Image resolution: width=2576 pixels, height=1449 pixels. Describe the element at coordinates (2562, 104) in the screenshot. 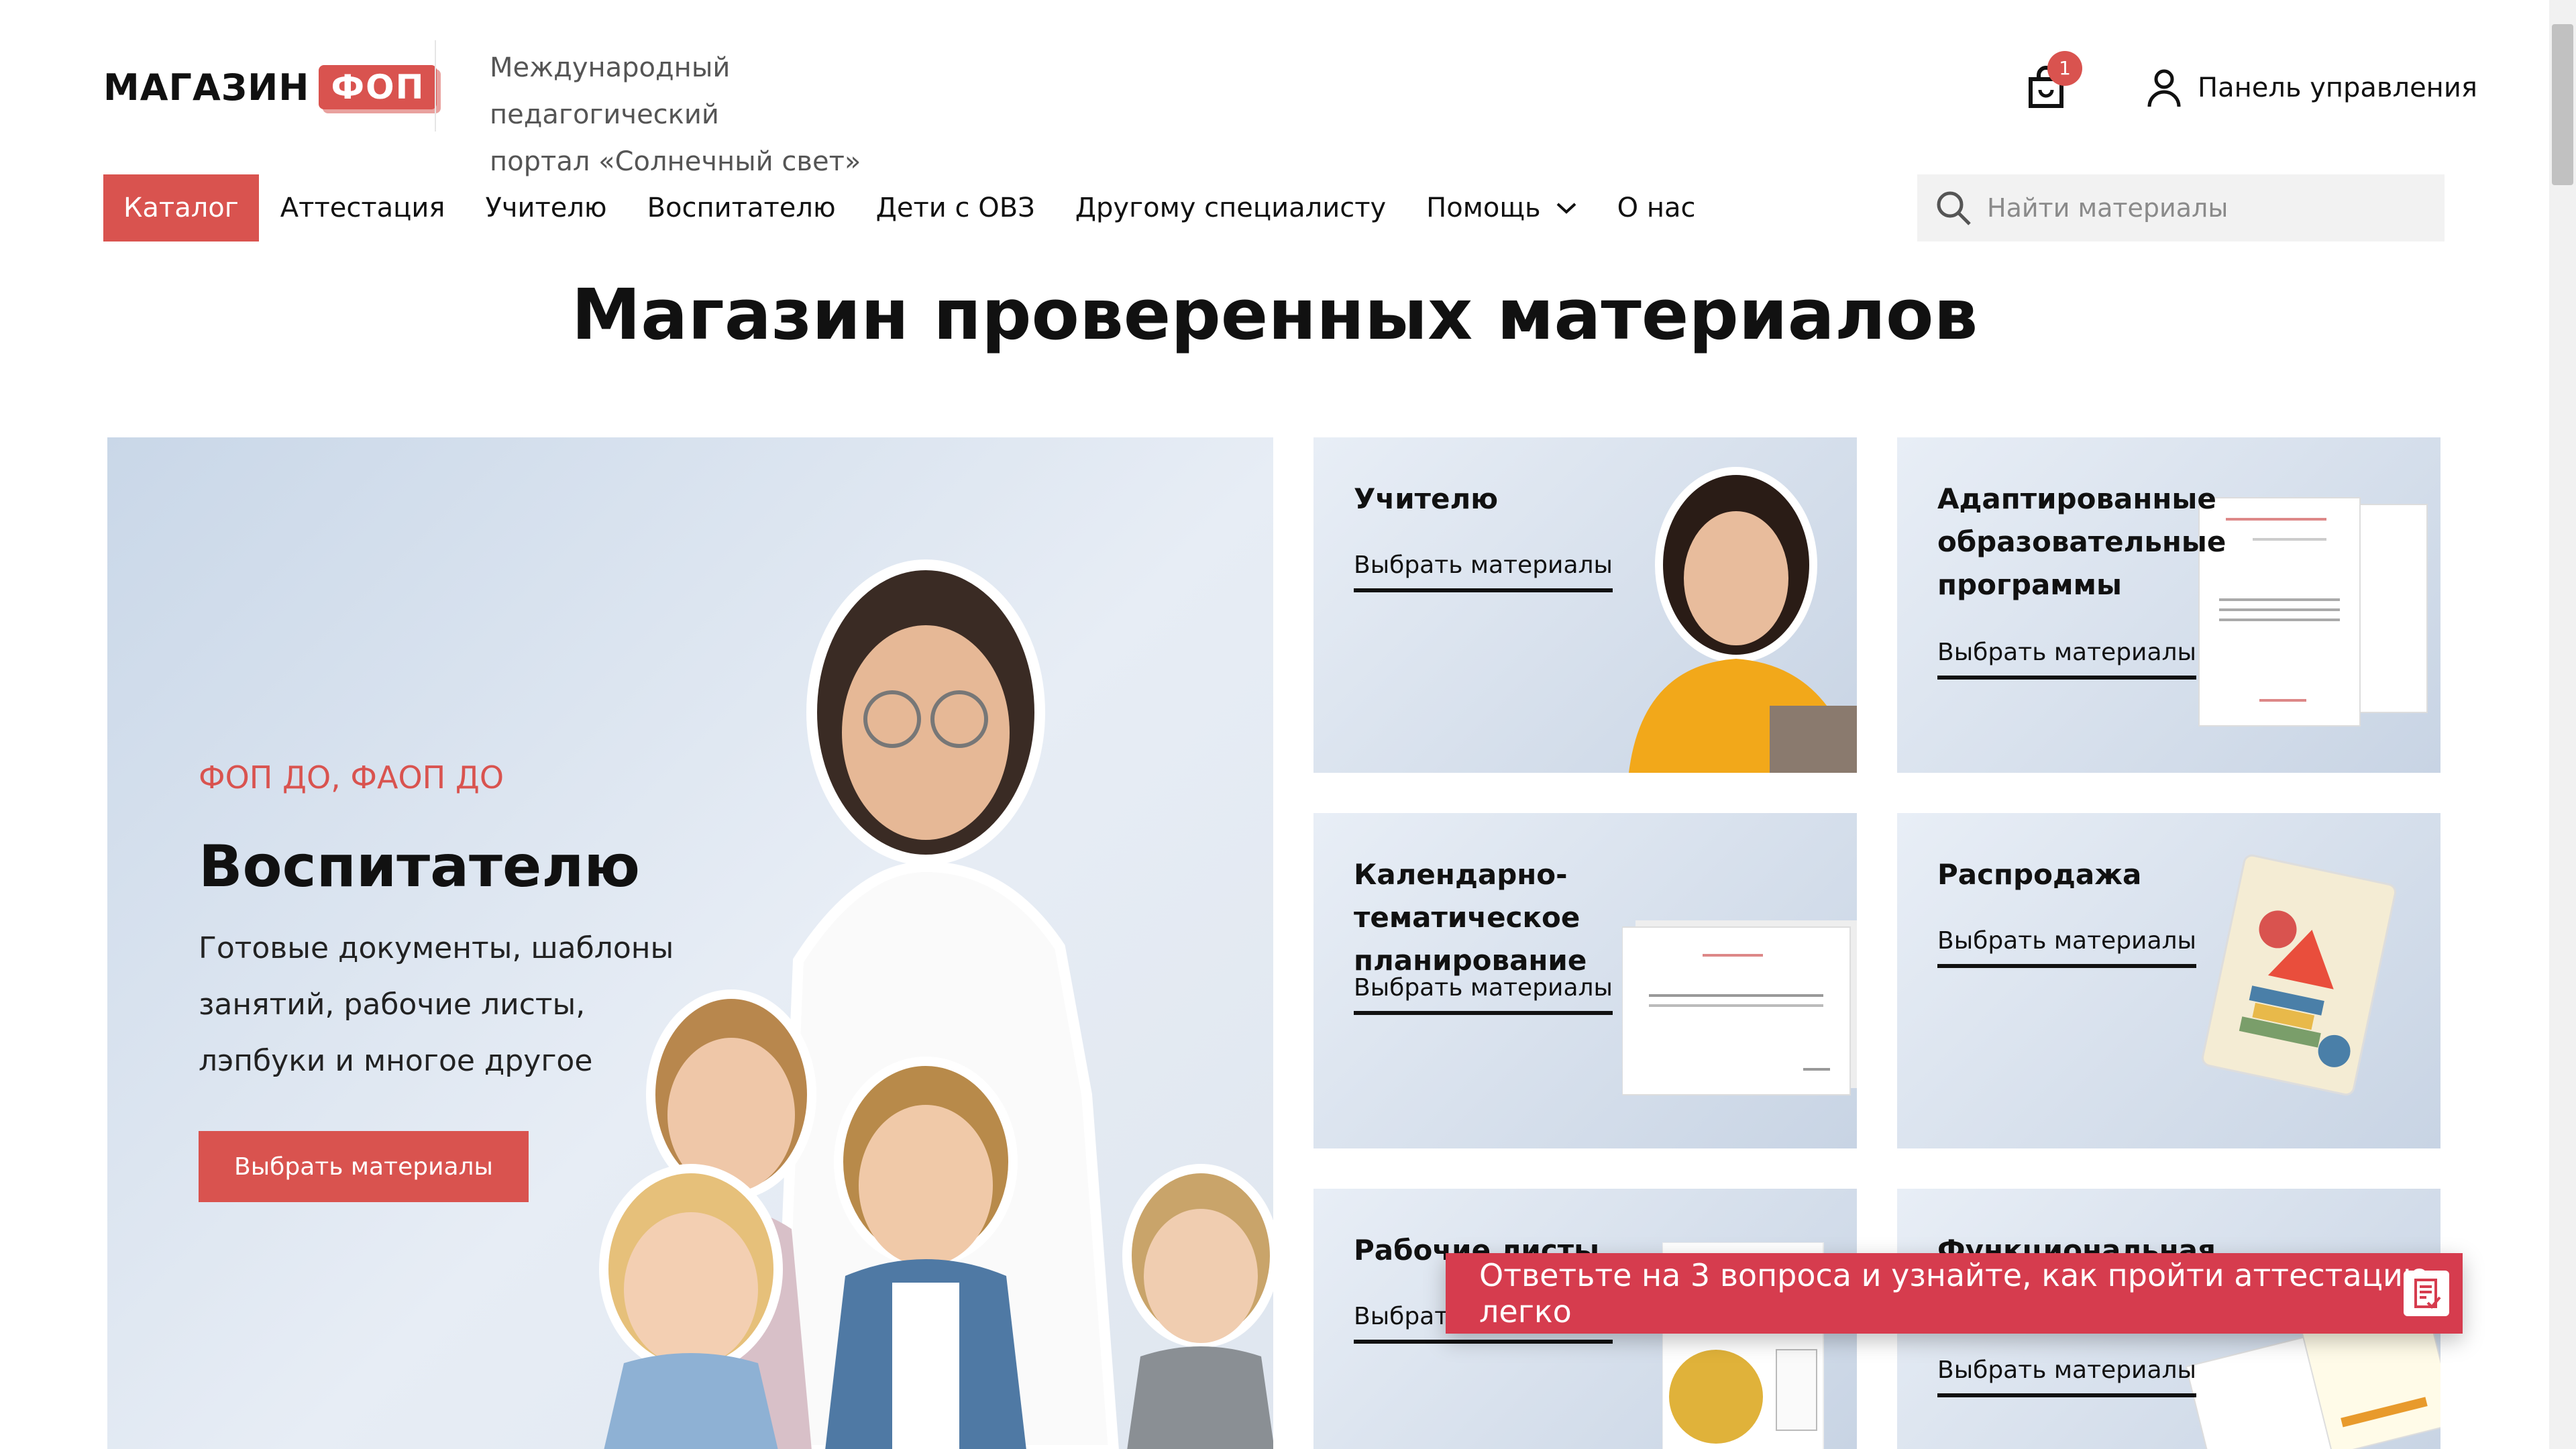

I see `scrollbar-thumb` at that location.